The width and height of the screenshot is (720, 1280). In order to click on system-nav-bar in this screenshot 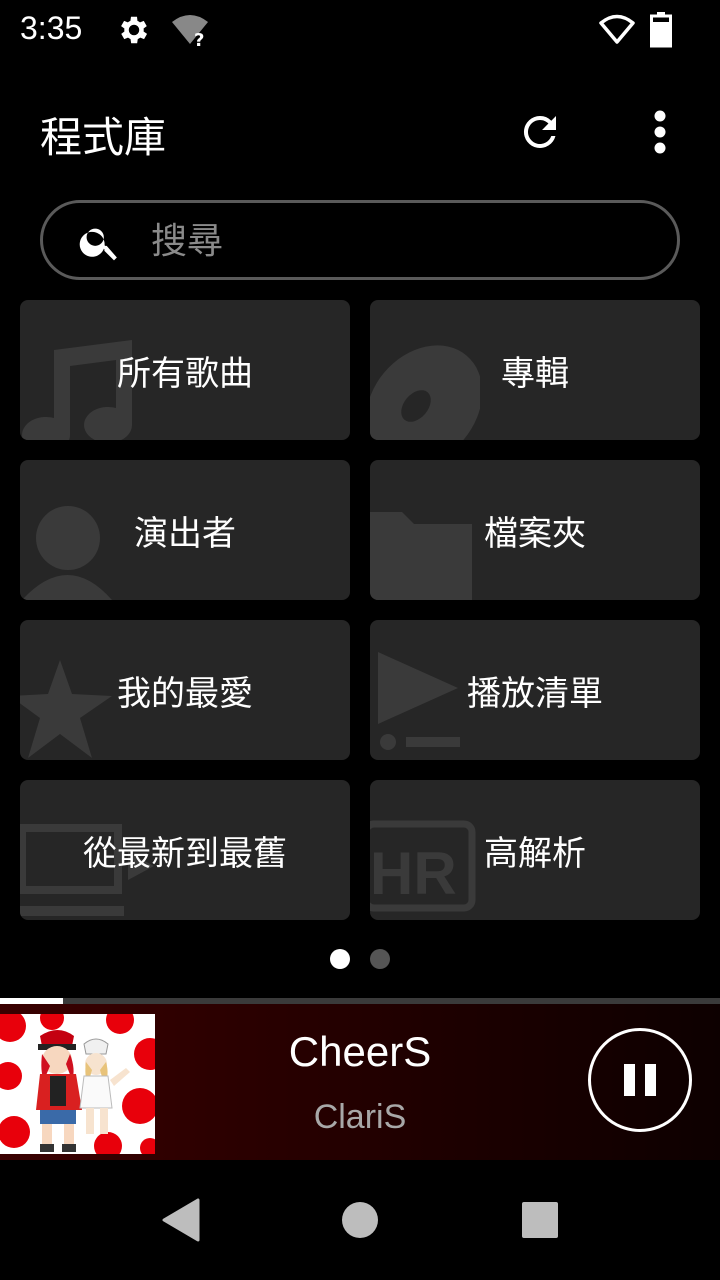, I will do `click(360, 1220)`.